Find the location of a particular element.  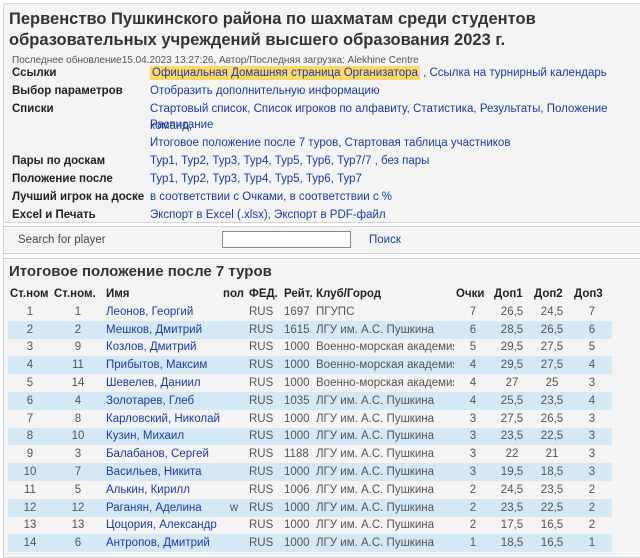

info-link: Отобразить дополнительную информацию is located at coordinates (265, 91).